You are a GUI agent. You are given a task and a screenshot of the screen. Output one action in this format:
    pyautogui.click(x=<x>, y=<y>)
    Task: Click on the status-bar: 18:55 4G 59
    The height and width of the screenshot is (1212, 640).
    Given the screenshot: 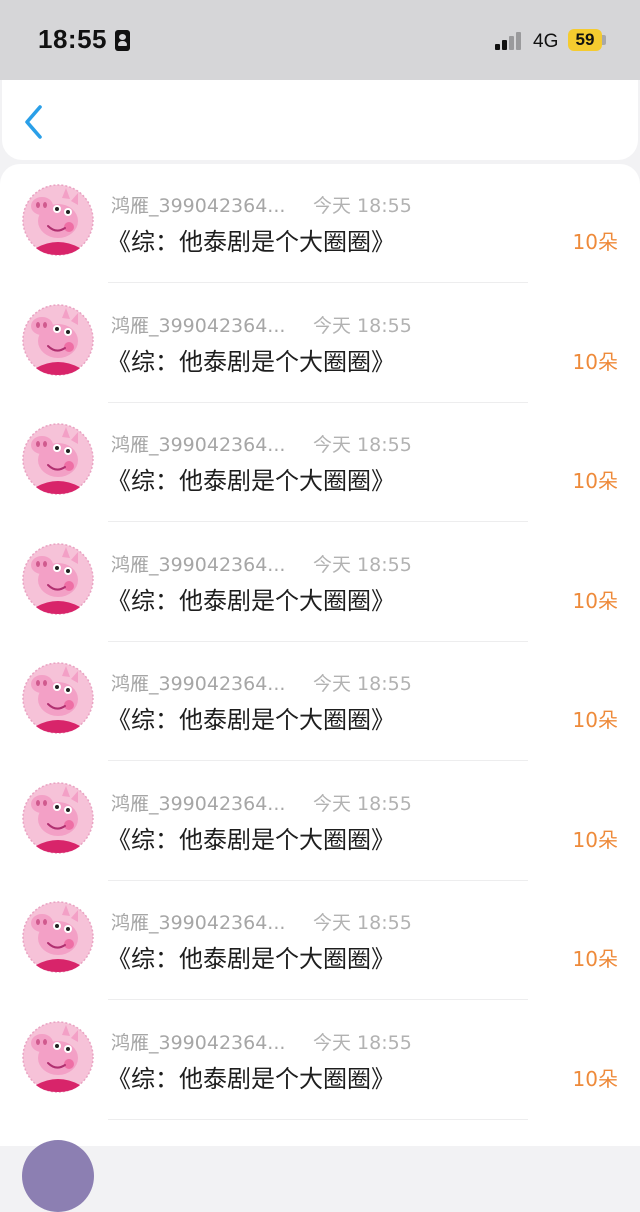 What is the action you would take?
    pyautogui.click(x=320, y=40)
    